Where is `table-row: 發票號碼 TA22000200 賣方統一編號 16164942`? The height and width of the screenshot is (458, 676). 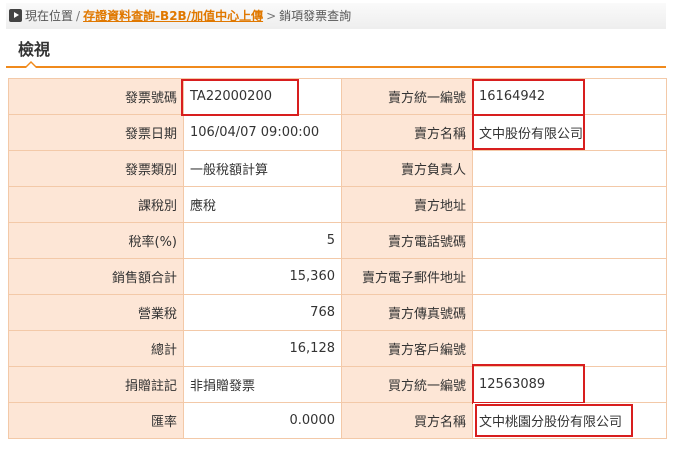
table-row: 發票號碼 TA22000200 賣方統一編號 16164942 is located at coordinates (337, 97).